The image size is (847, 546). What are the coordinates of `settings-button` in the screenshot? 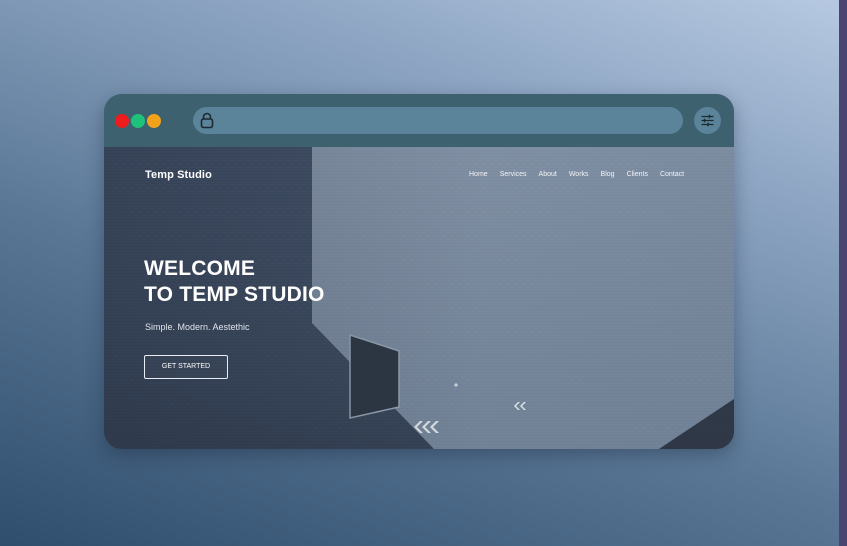 It's located at (707, 120).